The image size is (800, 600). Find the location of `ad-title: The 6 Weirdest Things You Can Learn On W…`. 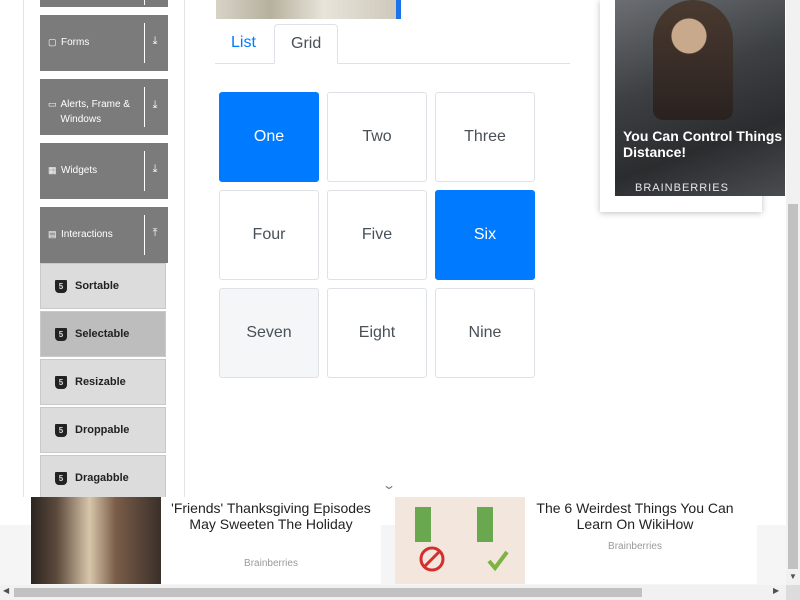

ad-title: The 6 Weirdest Things You Can Learn On W… is located at coordinates (635, 516).